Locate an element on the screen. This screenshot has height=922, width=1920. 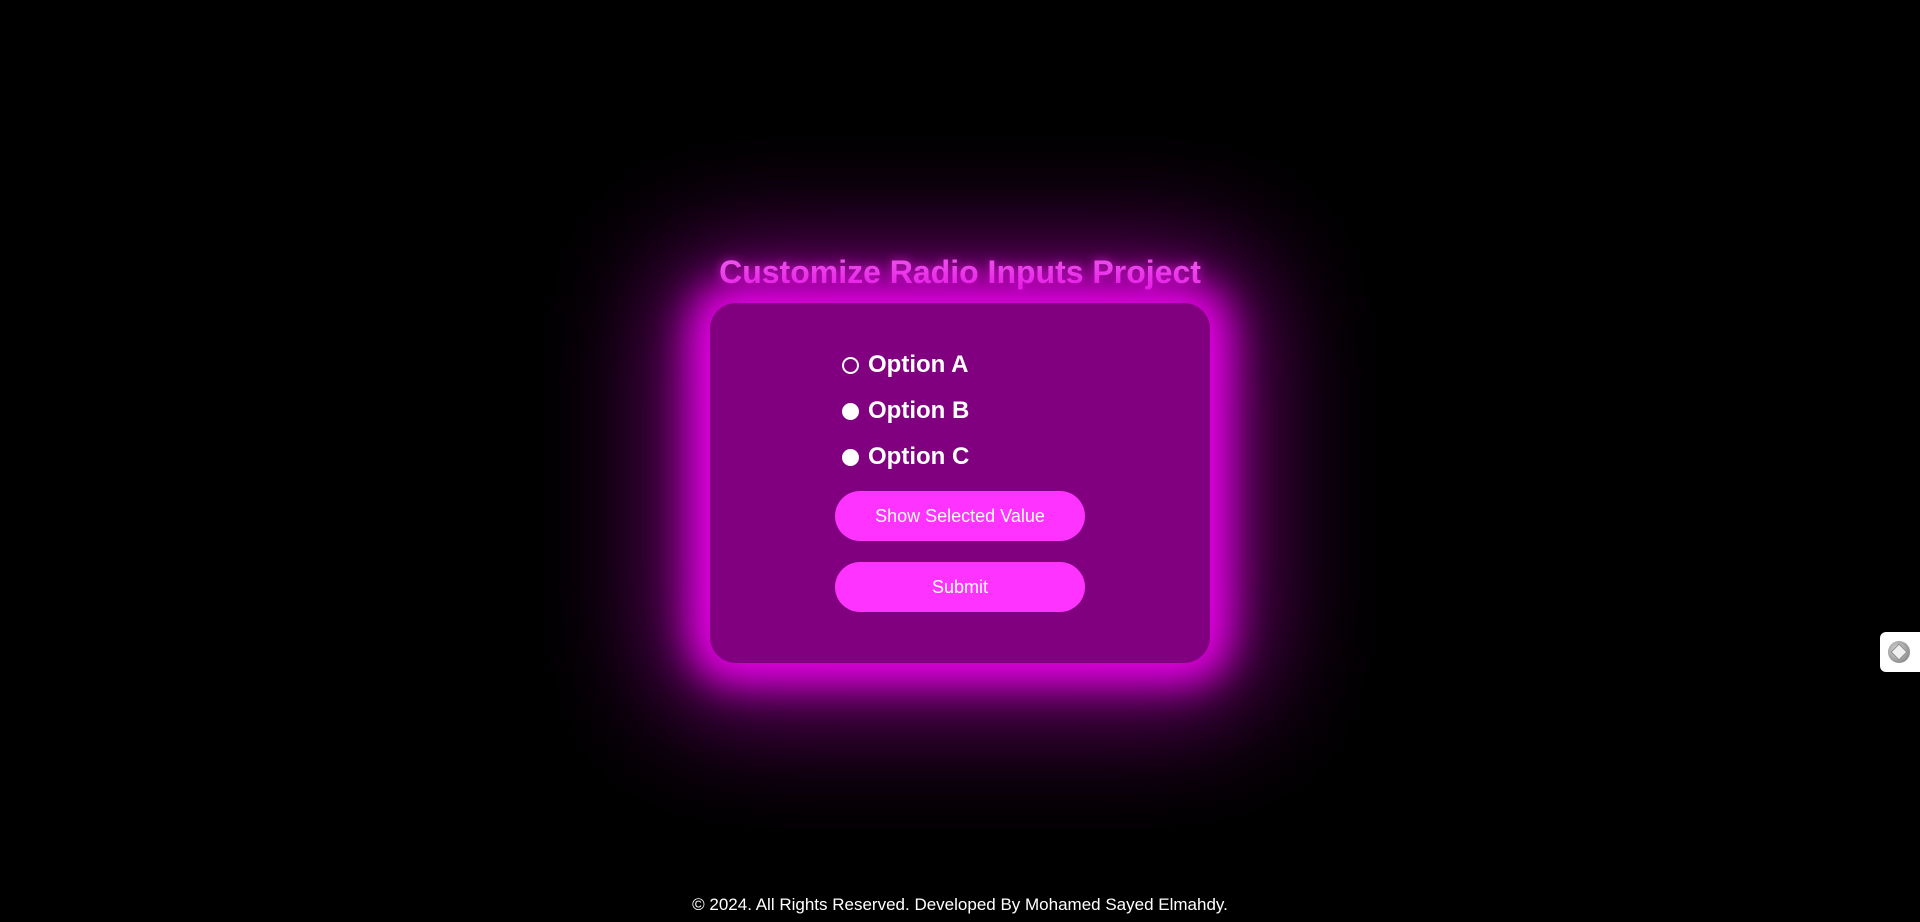
show-selected-value-button: Show Selected Value is located at coordinates (960, 516).